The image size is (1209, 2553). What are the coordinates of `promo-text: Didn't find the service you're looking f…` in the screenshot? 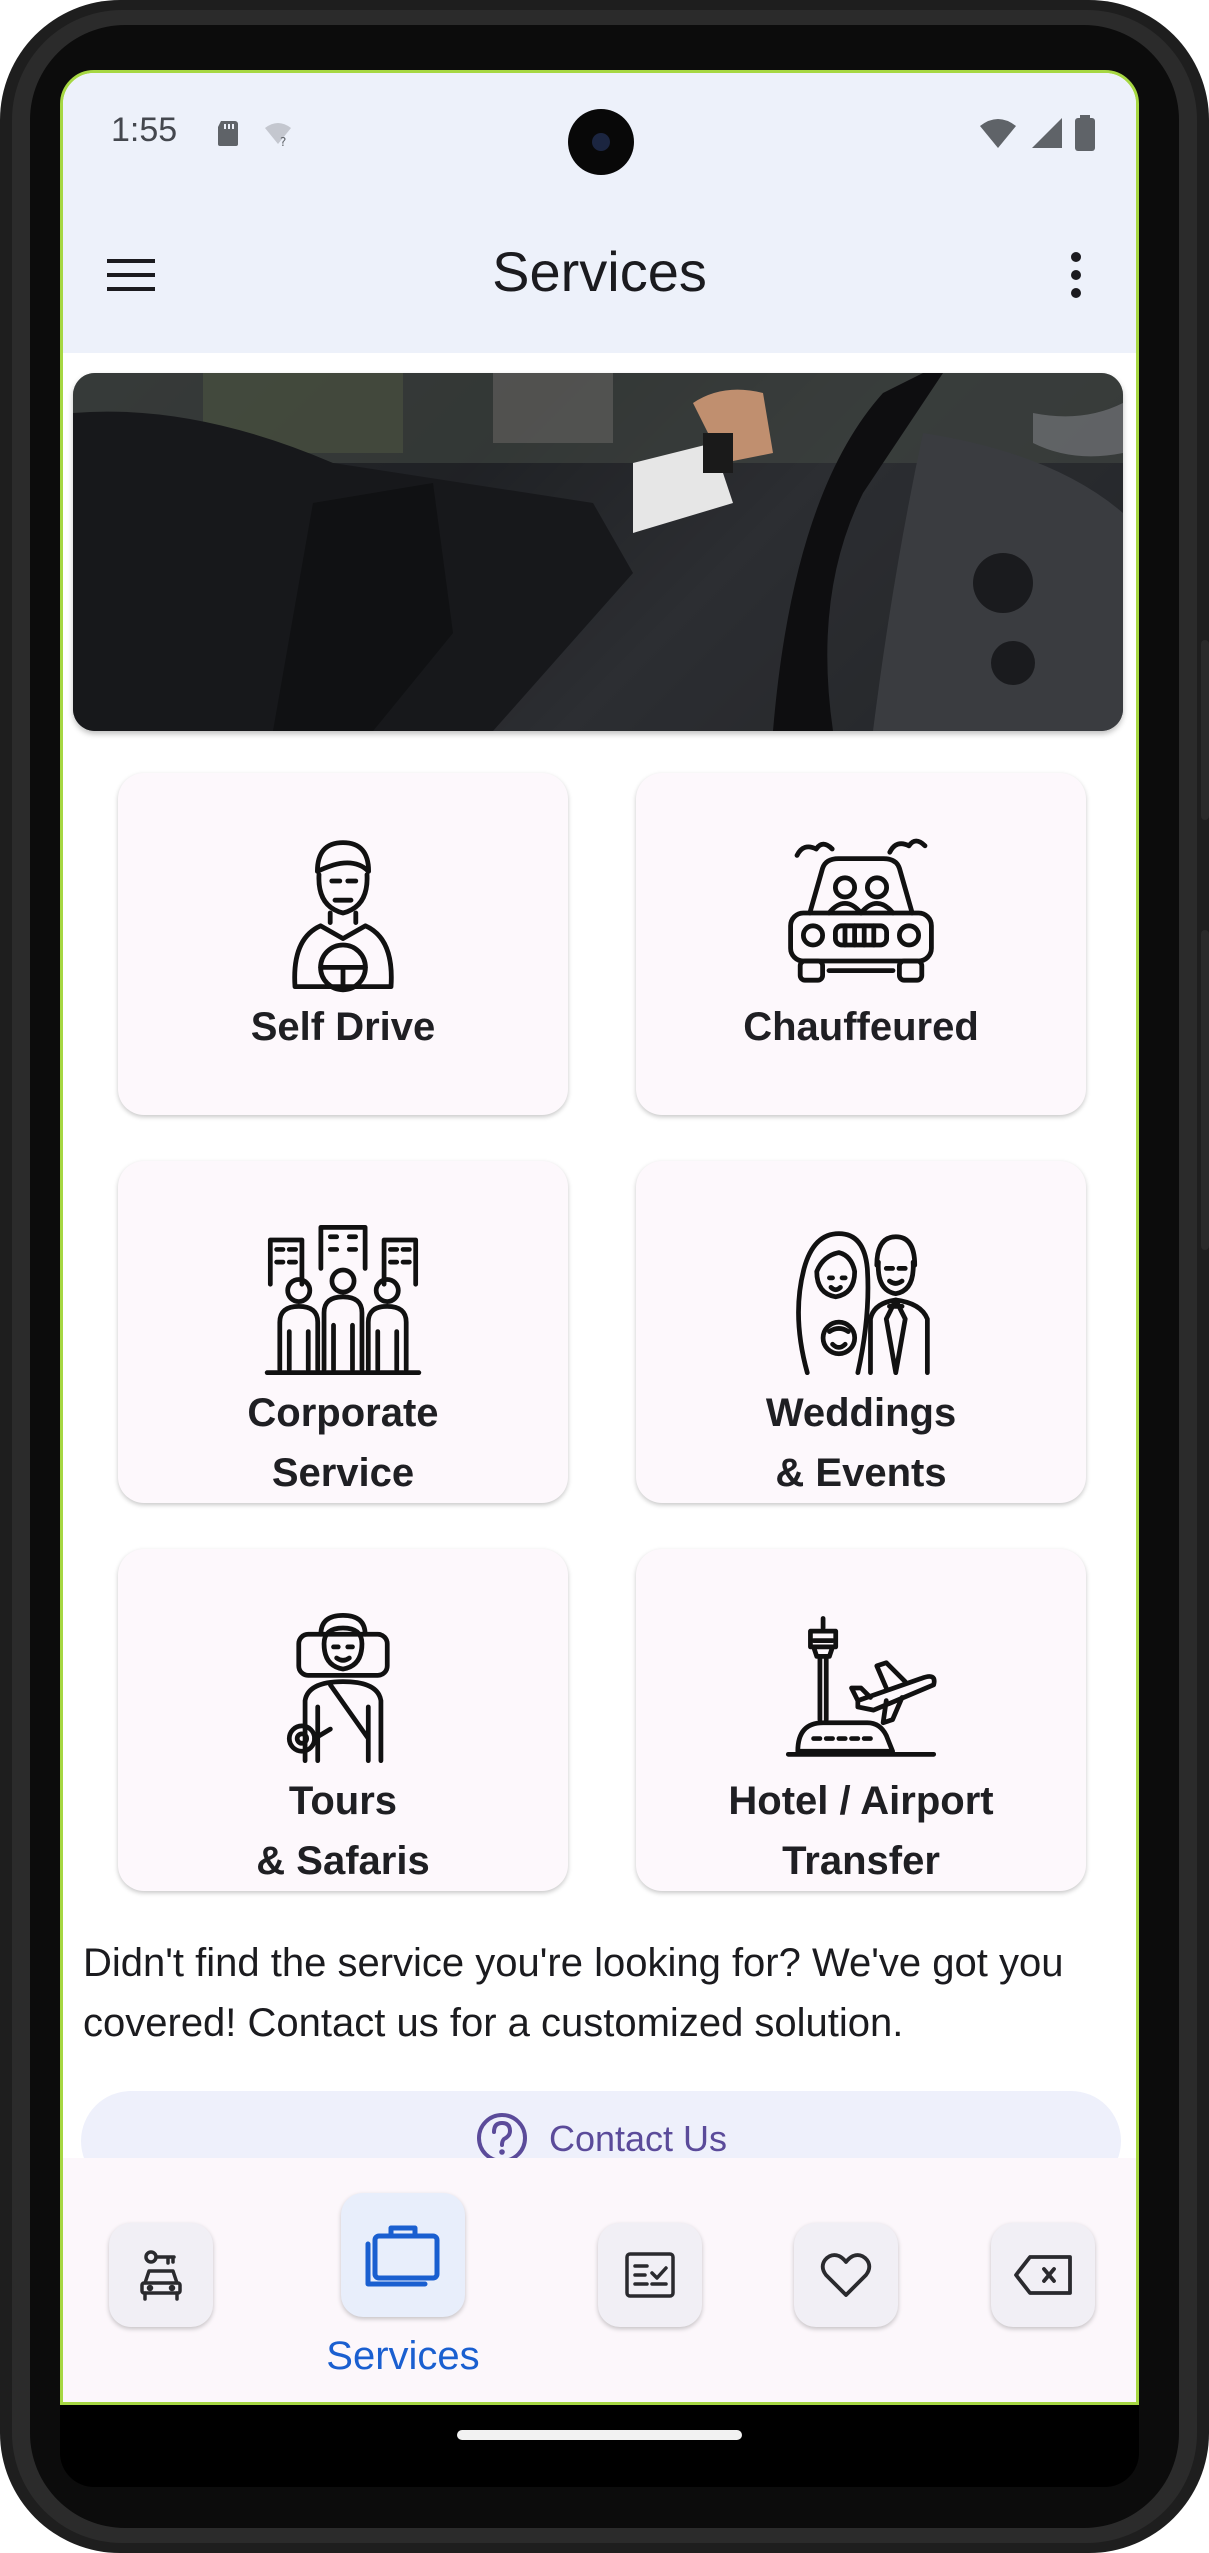 It's located at (573, 1993).